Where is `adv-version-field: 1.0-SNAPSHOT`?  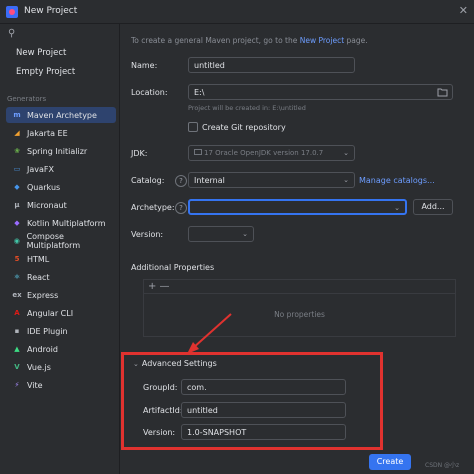
adv-version-field: 1.0-SNAPSHOT is located at coordinates (263, 432).